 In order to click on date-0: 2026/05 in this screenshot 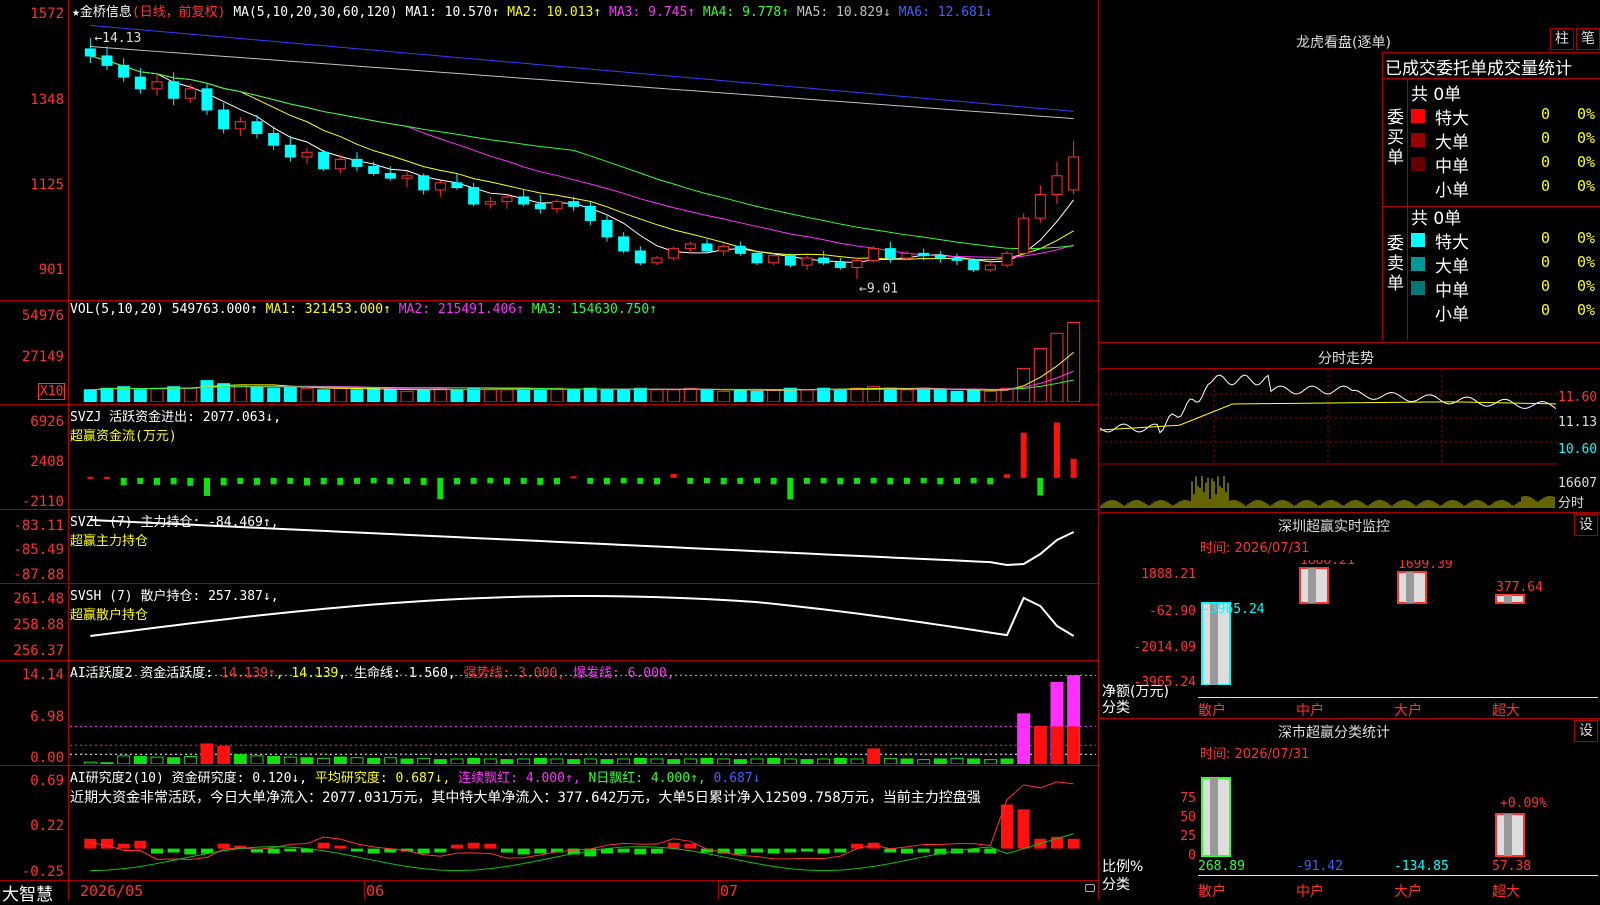, I will do `click(112, 891)`.